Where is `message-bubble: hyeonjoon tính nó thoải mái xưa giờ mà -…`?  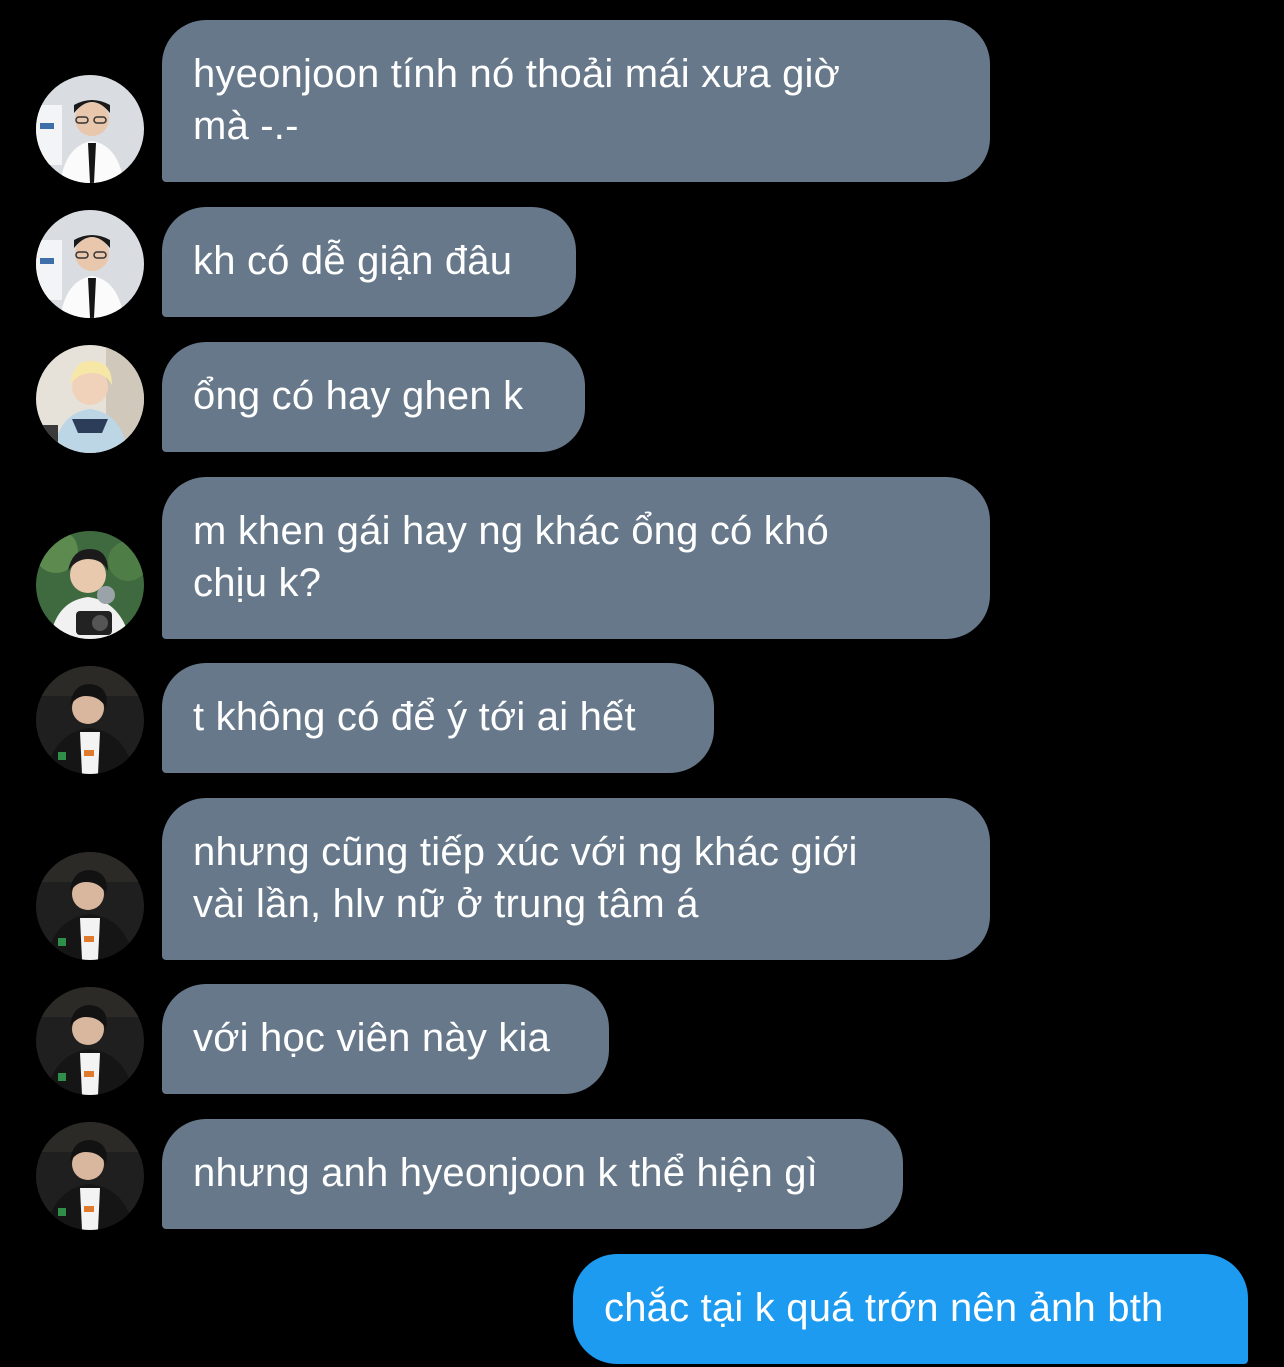 message-bubble: hyeonjoon tính nó thoải mái xưa giờ mà -… is located at coordinates (576, 101).